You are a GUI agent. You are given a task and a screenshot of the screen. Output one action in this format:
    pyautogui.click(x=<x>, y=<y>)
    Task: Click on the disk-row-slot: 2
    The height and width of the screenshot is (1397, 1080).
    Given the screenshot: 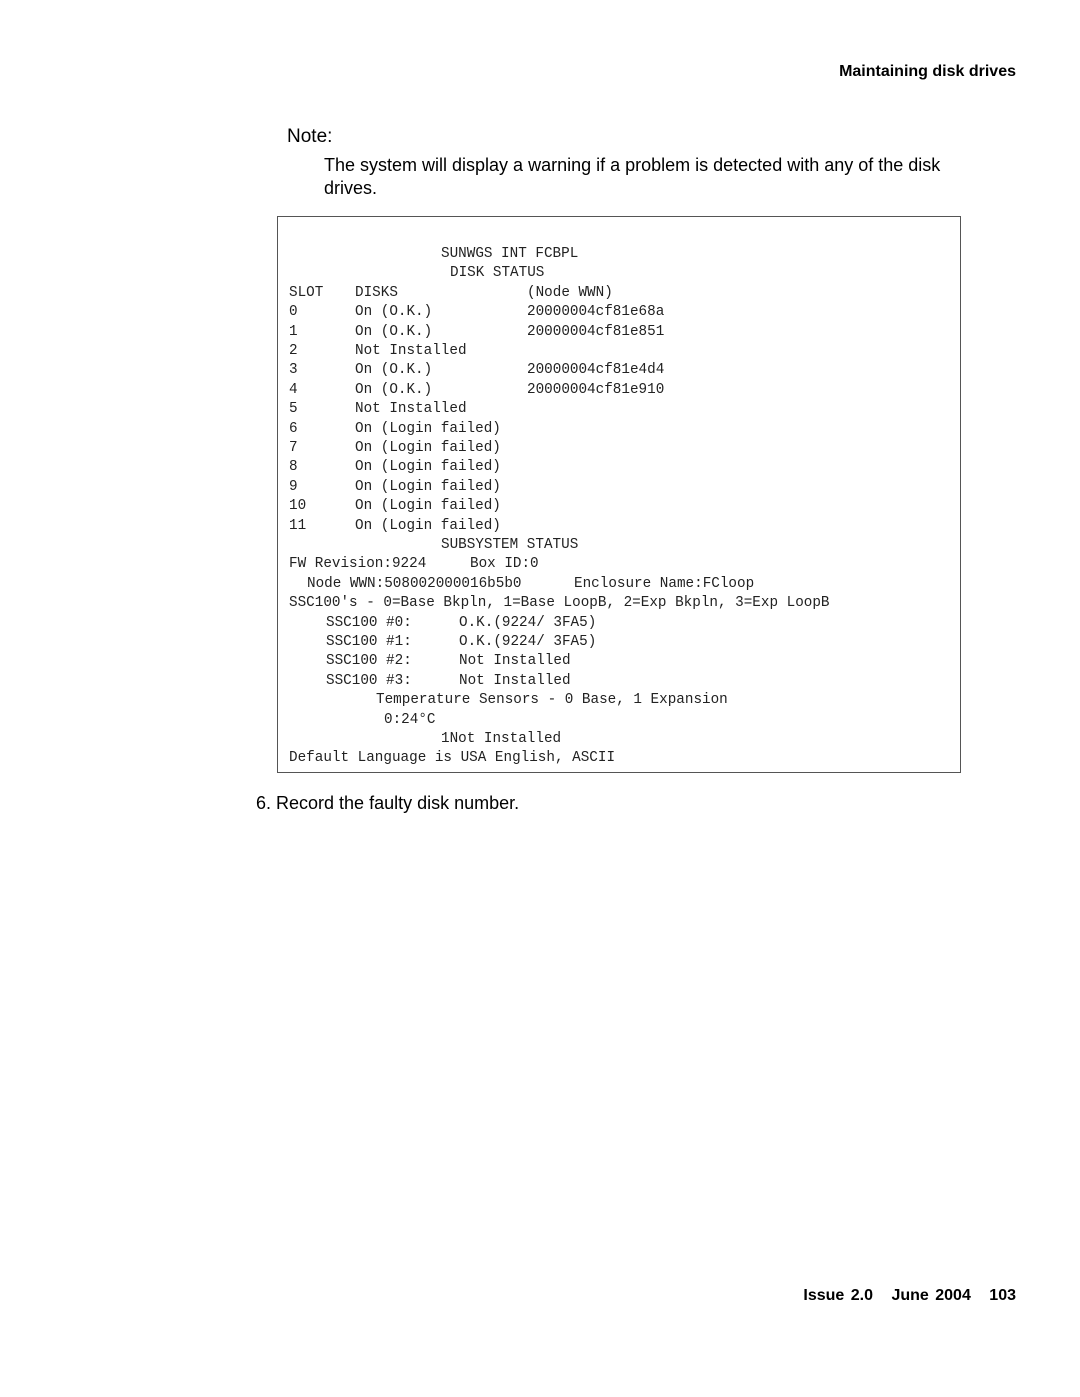 What is the action you would take?
    pyautogui.click(x=293, y=351)
    